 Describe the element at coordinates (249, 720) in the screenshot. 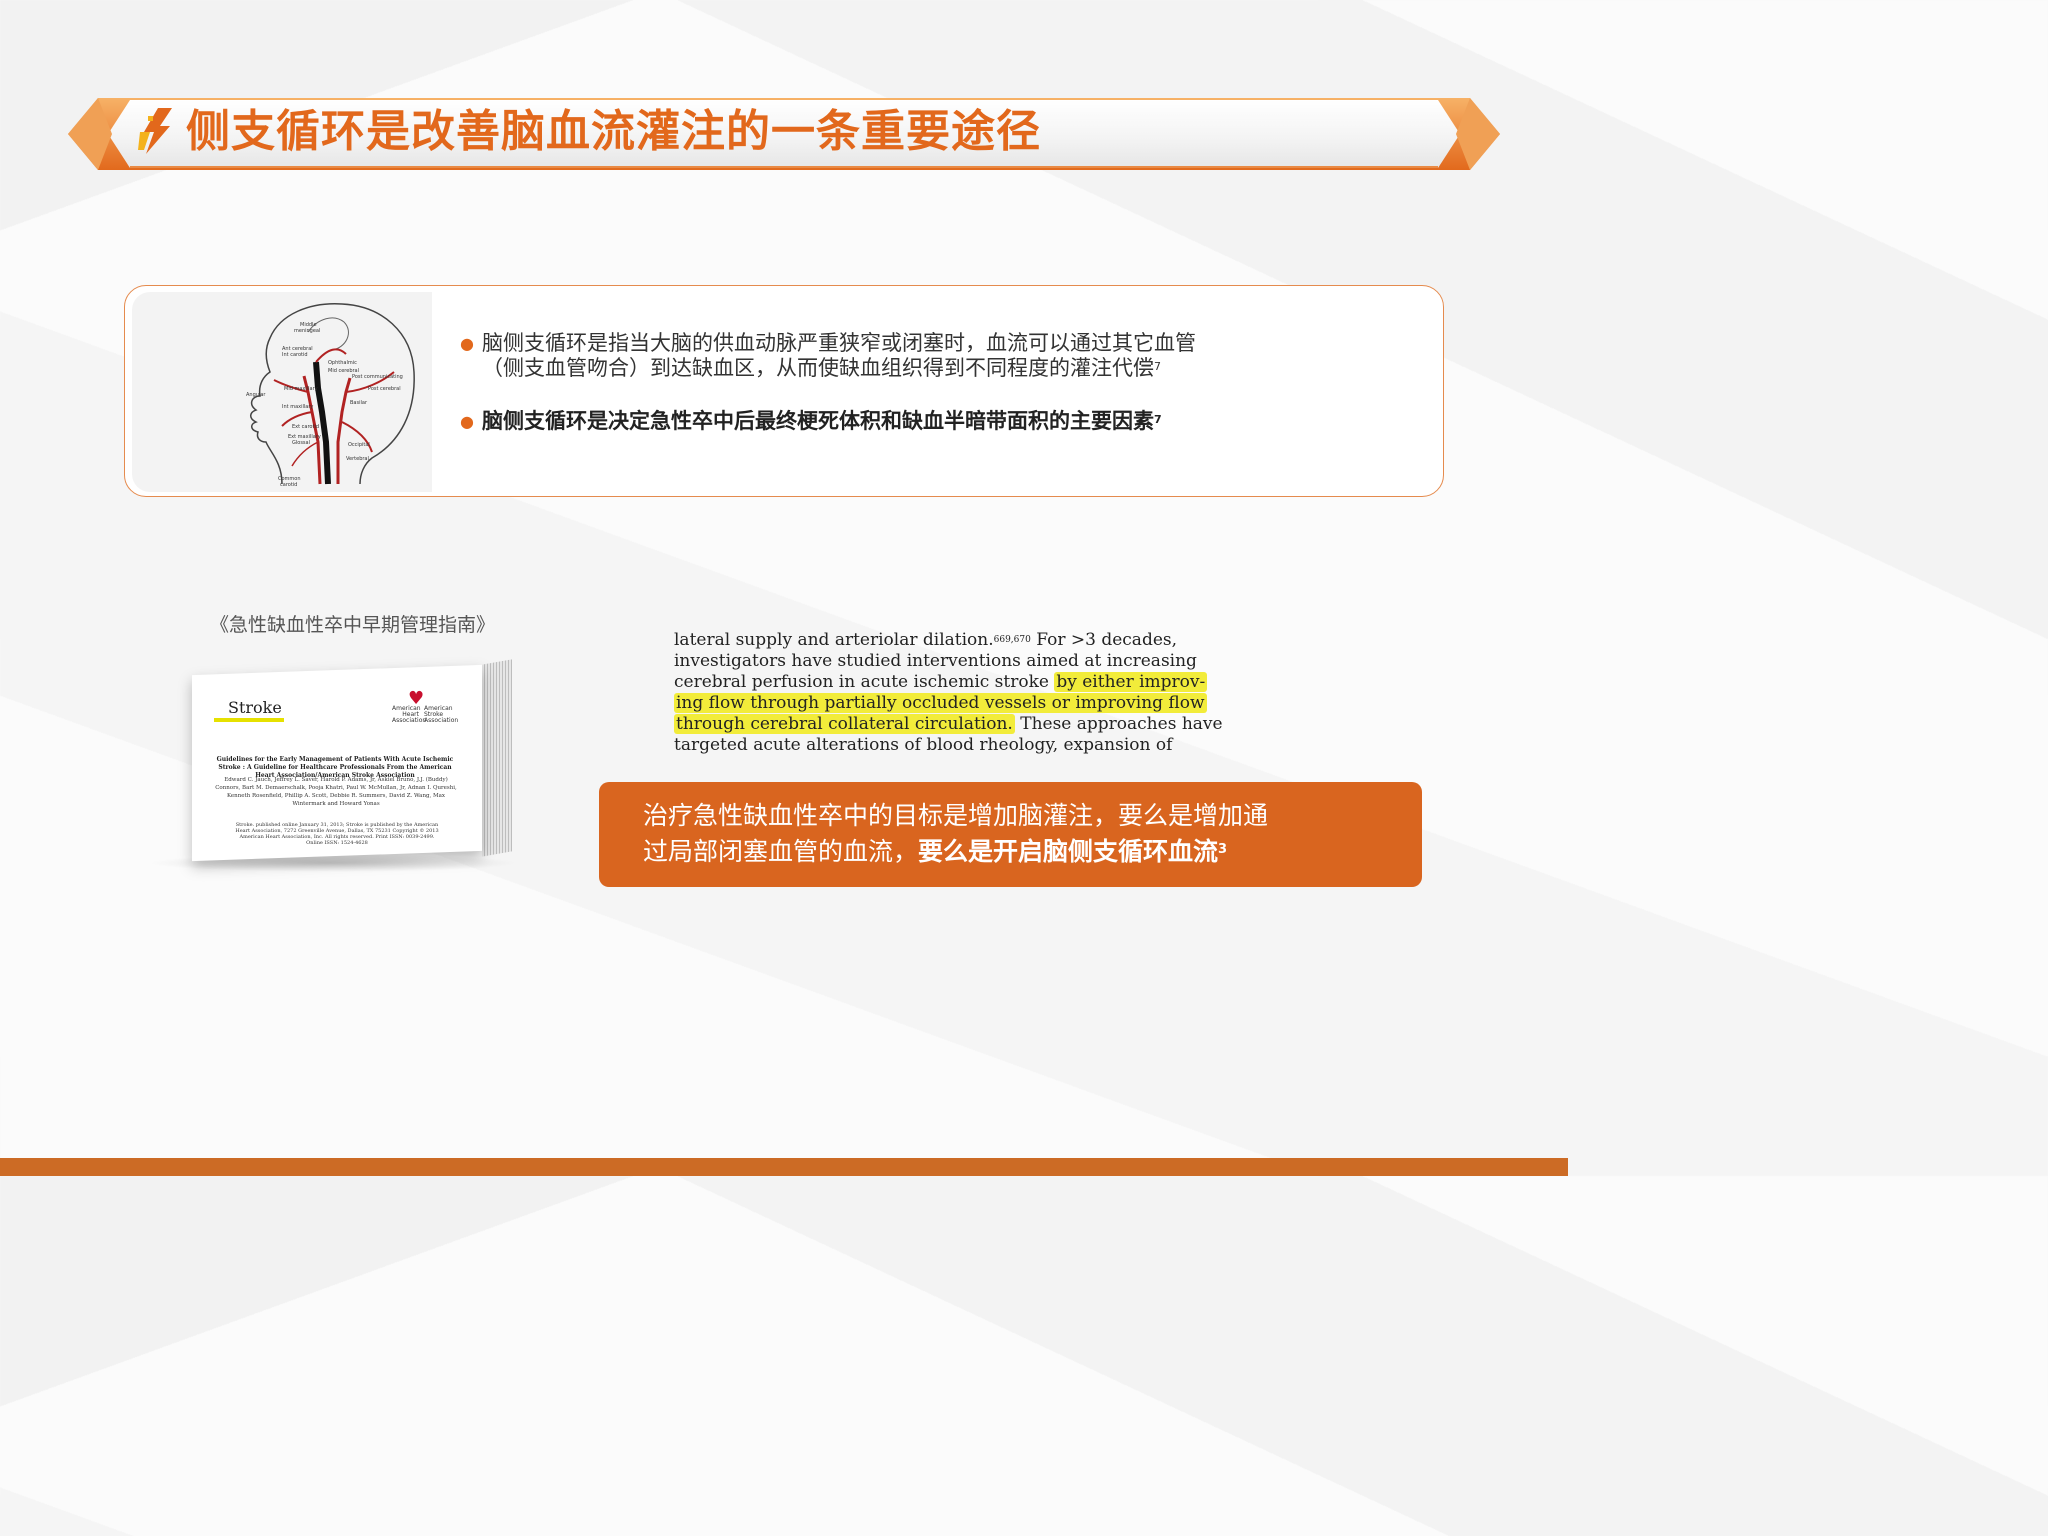

I see `journal-underline` at that location.